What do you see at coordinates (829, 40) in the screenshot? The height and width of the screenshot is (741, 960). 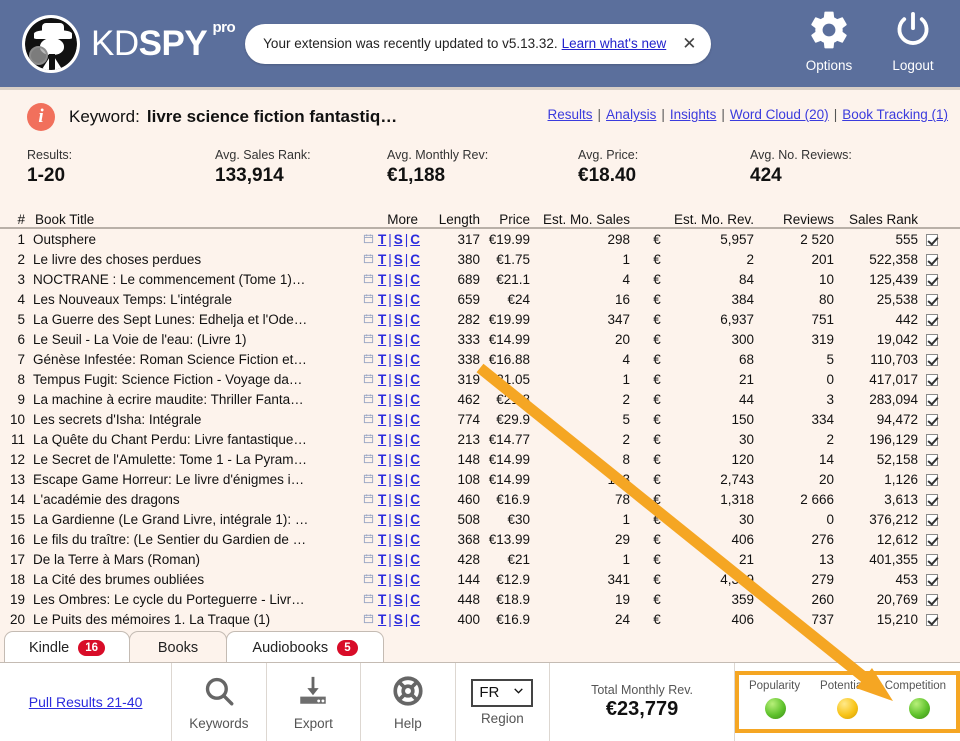 I see `options-button: Options` at bounding box center [829, 40].